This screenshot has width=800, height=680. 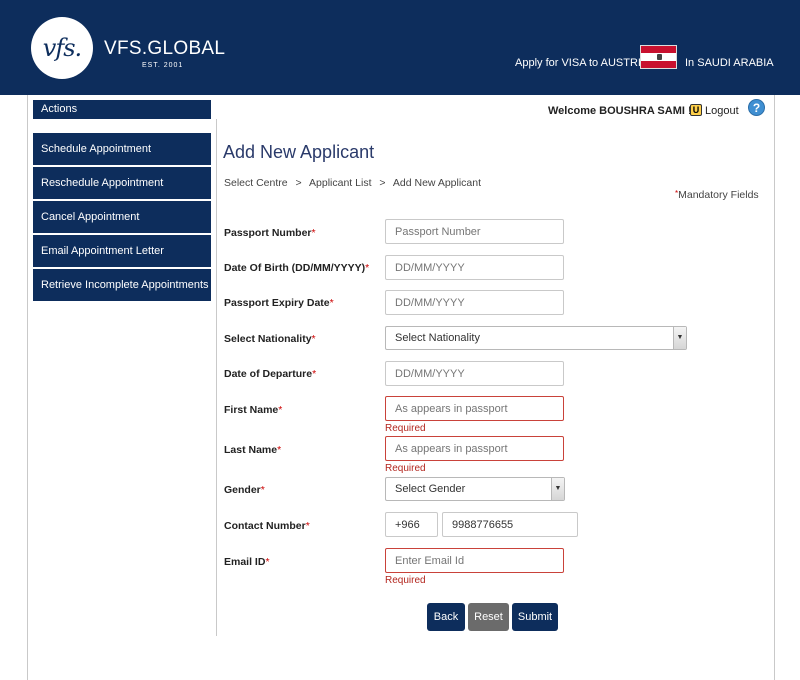 I want to click on mandatory-text: Mandatory Fields, so click(x=718, y=195).